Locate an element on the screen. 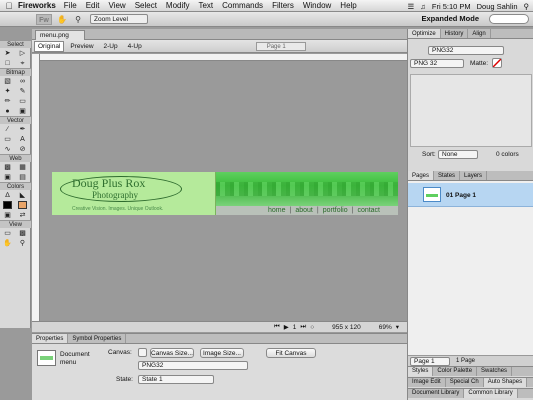  tab-image-edit: Image Edit is located at coordinates (427, 382).